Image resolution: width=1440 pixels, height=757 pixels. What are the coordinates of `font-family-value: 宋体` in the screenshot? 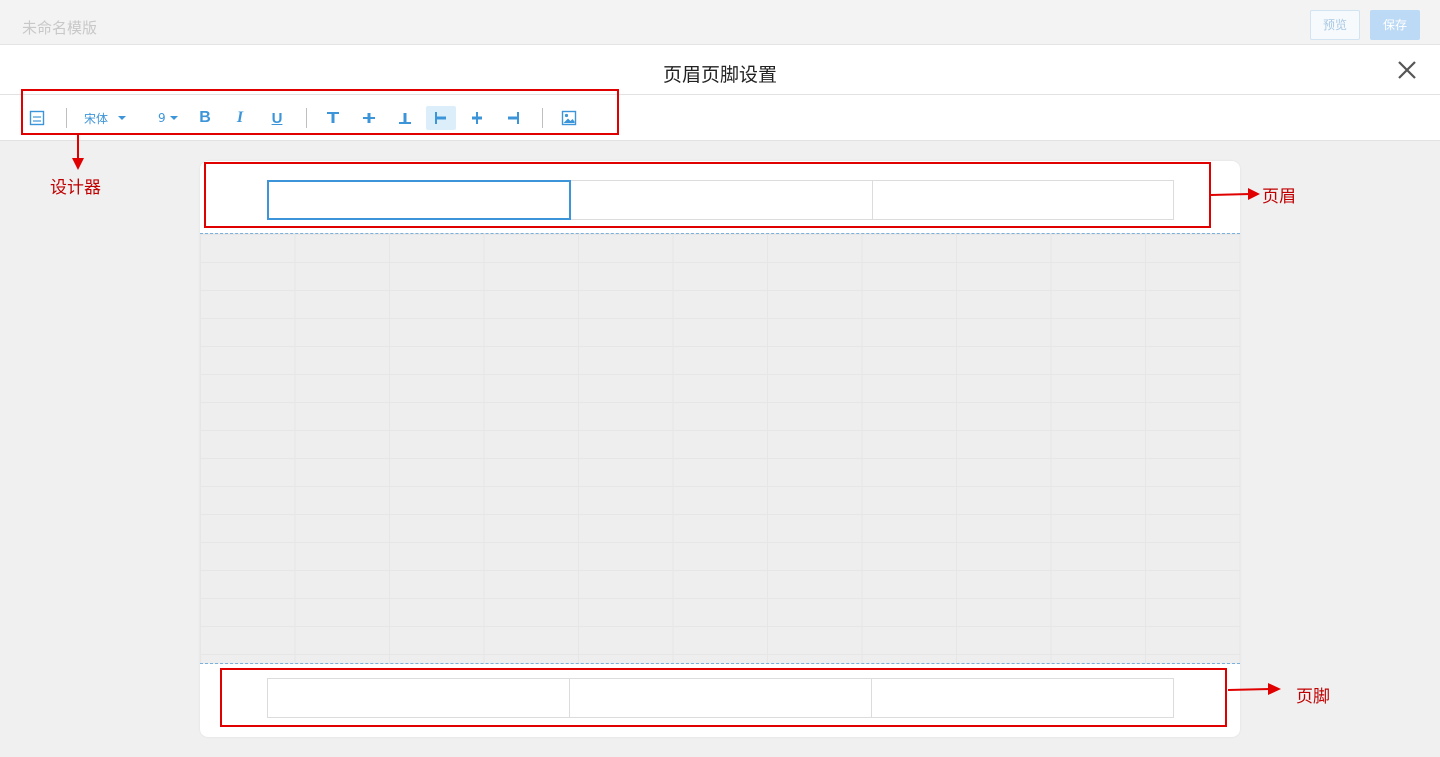 It's located at (96, 118).